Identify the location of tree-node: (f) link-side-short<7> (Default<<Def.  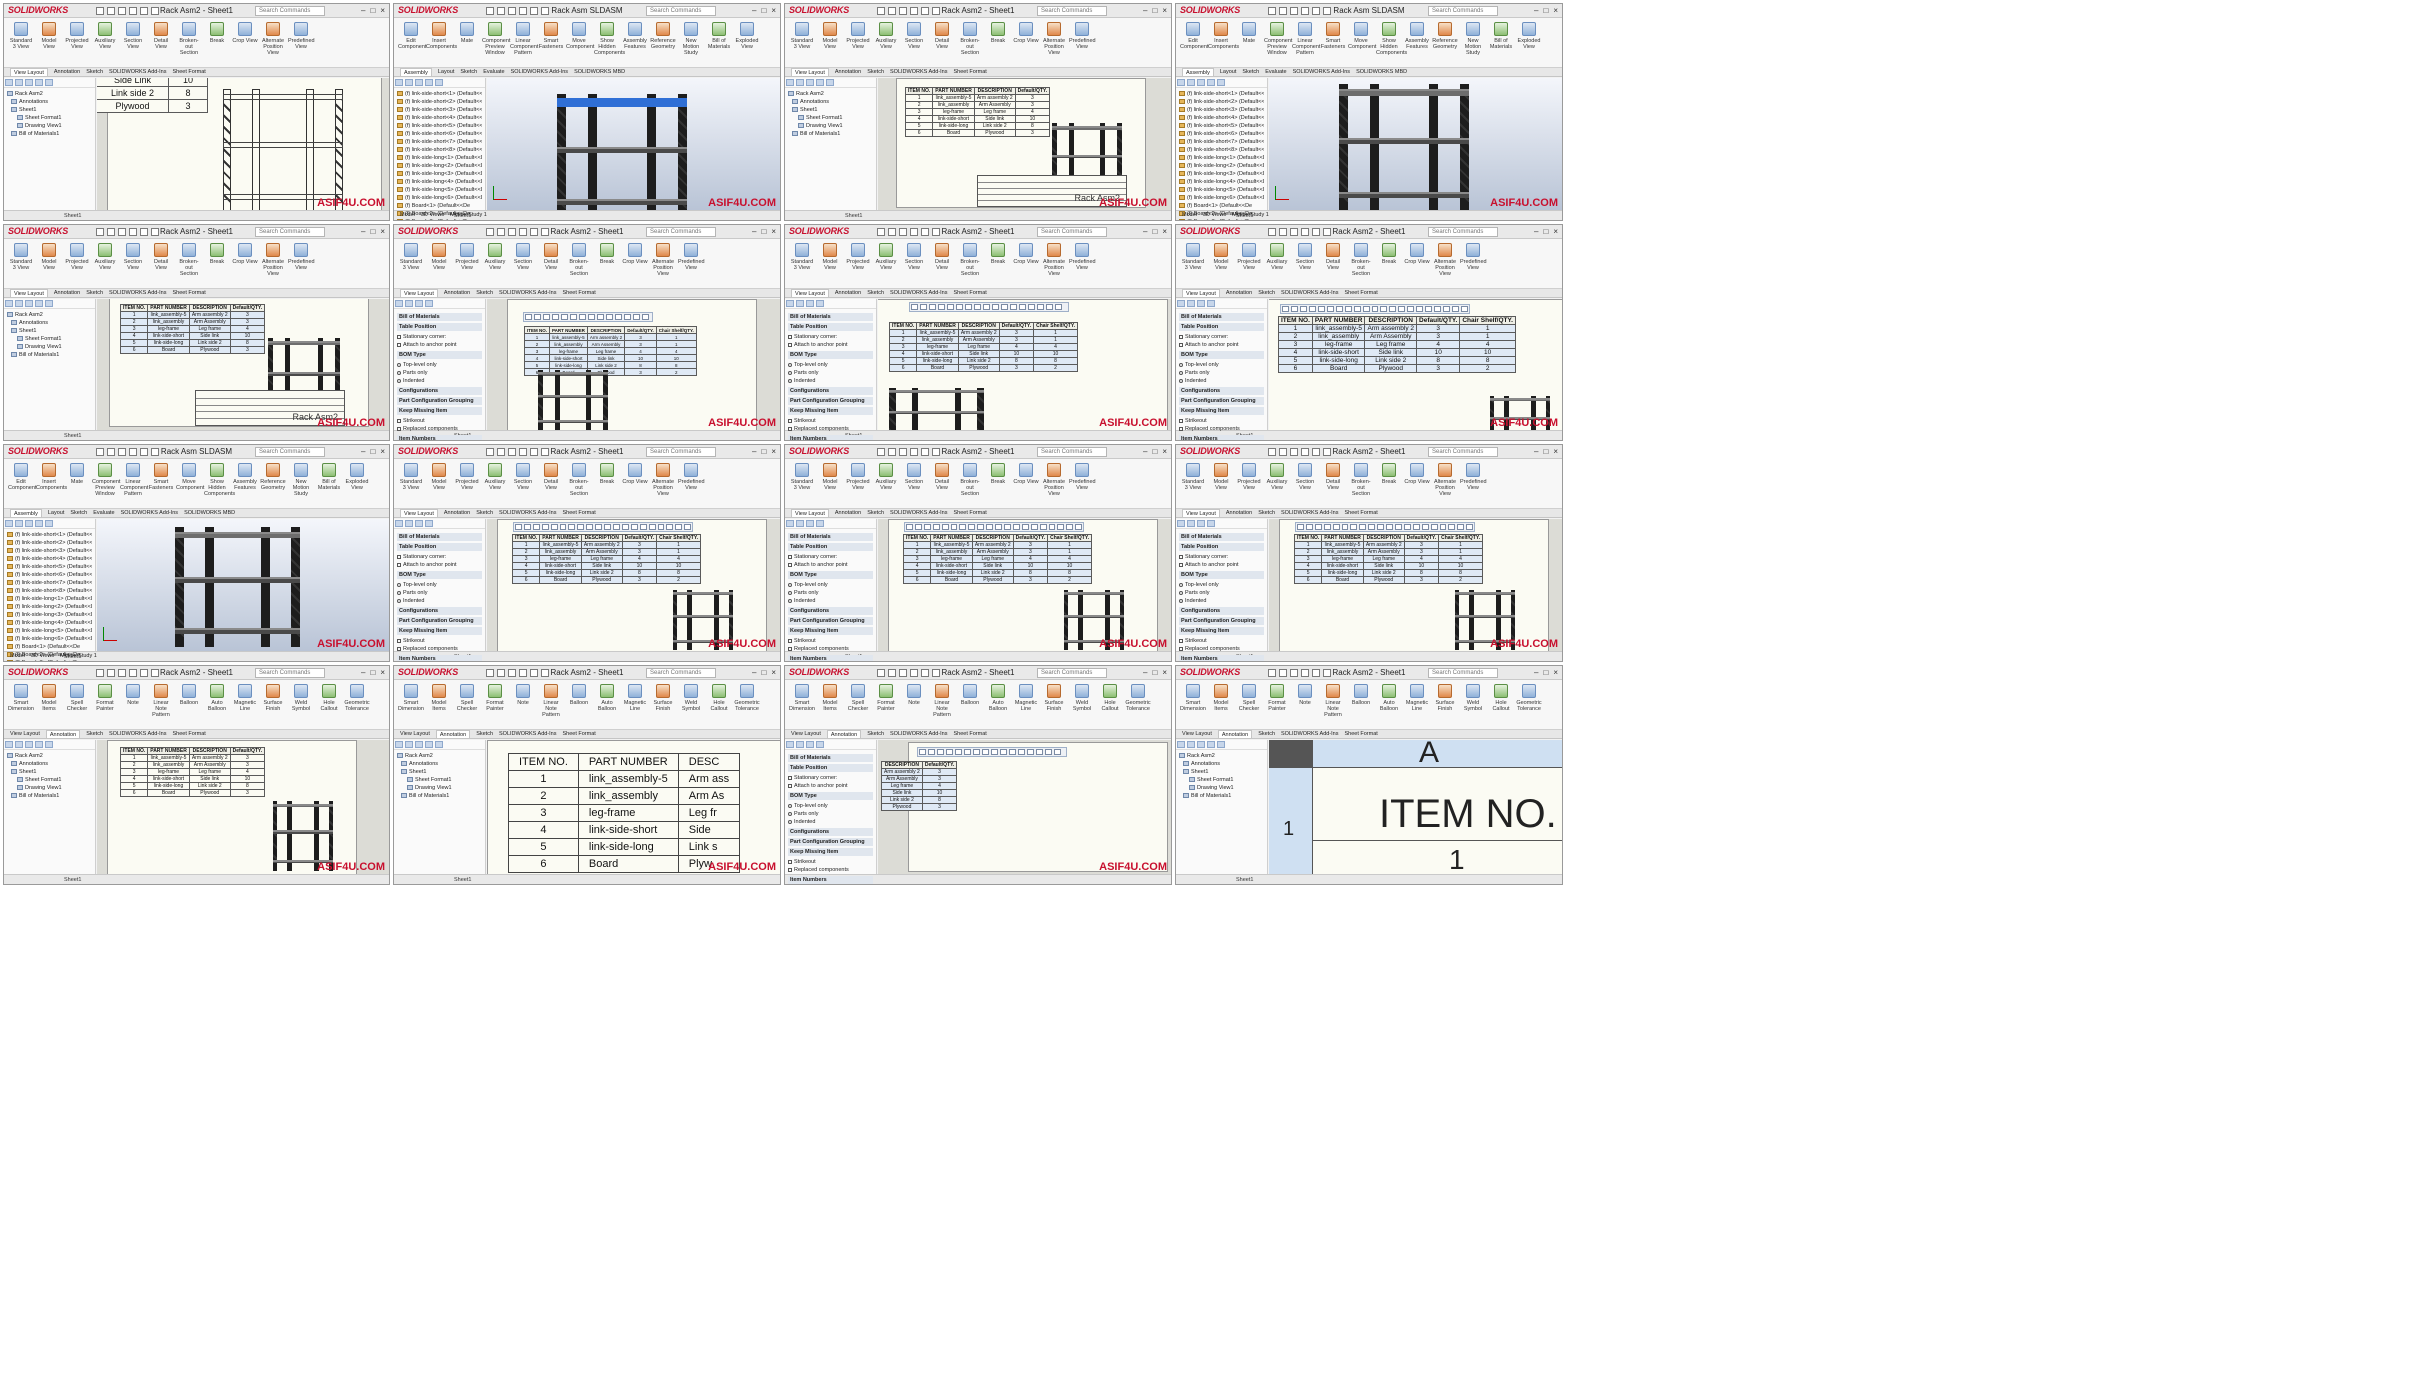
(1221, 142).